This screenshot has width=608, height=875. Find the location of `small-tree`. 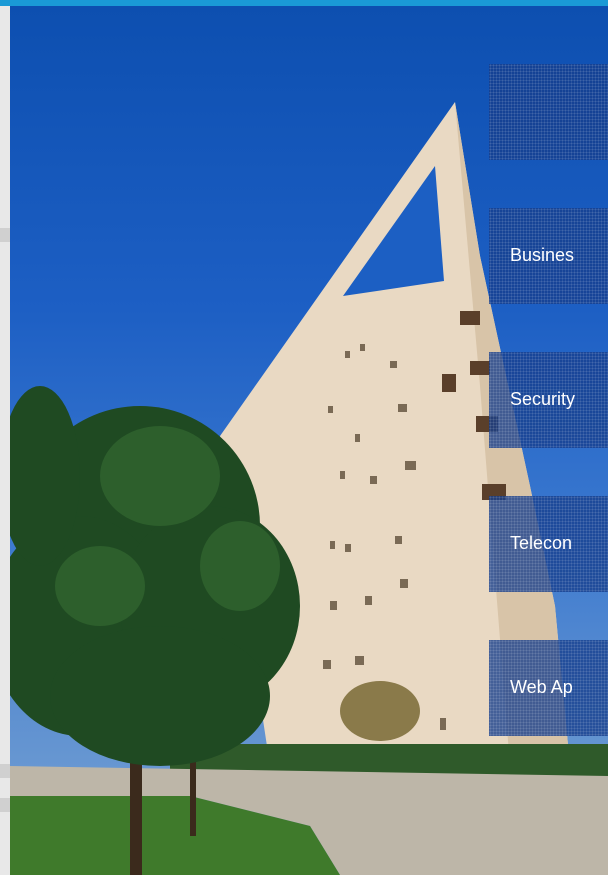

small-tree is located at coordinates (380, 711).